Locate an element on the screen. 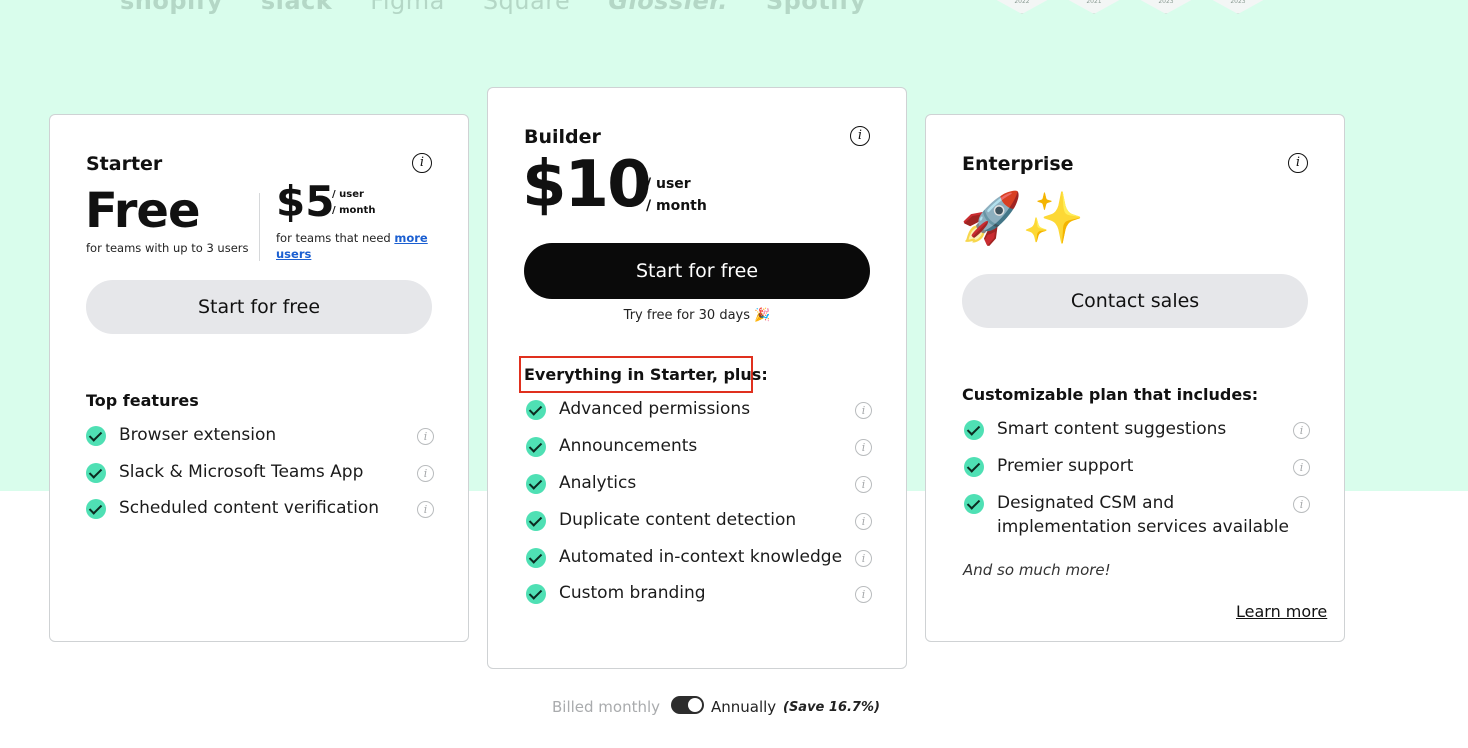  feature-label: Duplicate content detection is located at coordinates (678, 520).